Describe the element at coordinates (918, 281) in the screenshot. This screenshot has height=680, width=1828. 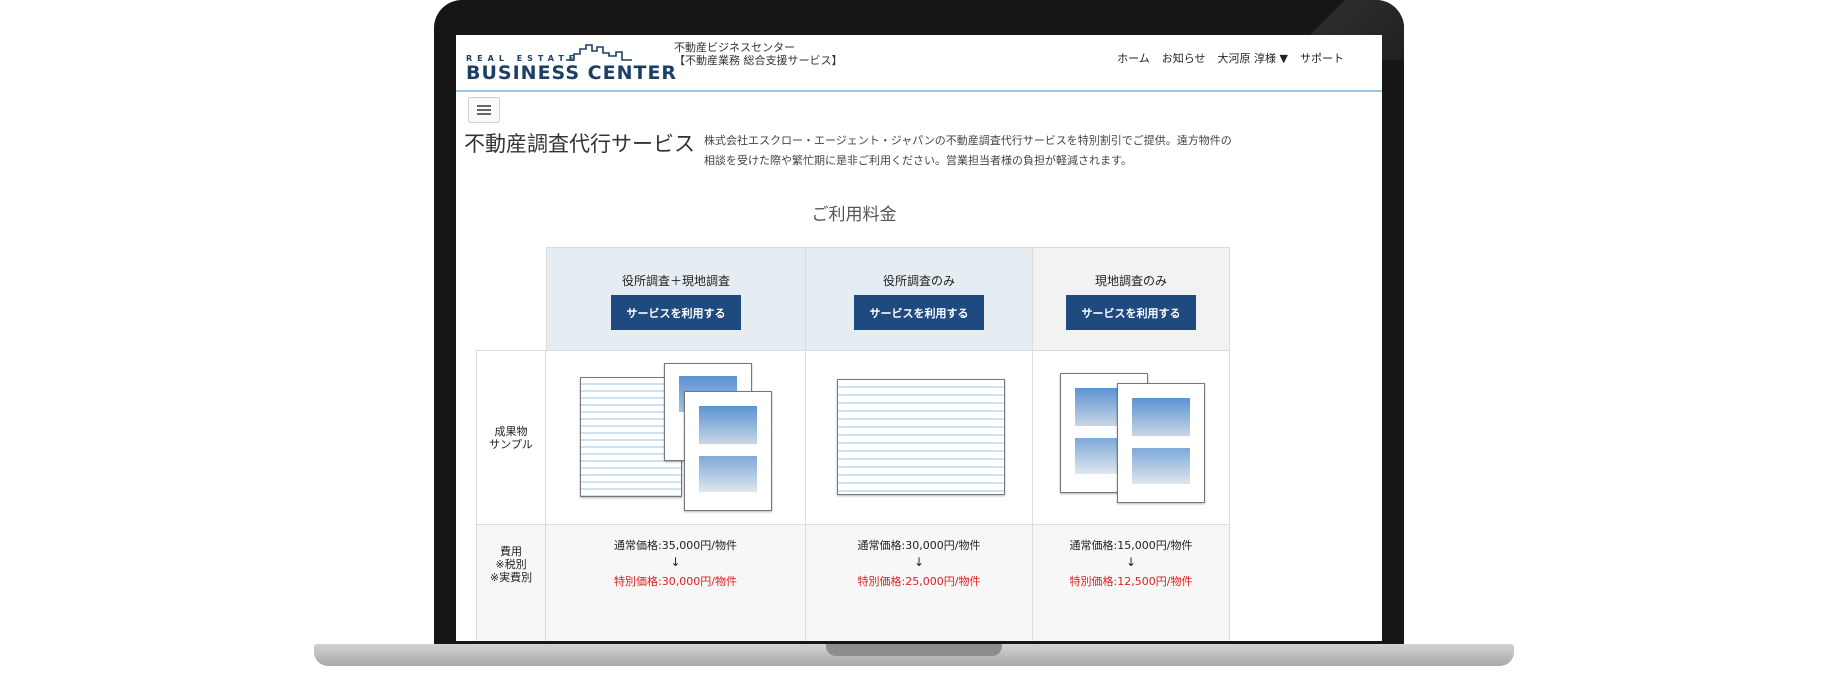
I see `plan-name: 役所調査のみ` at that location.